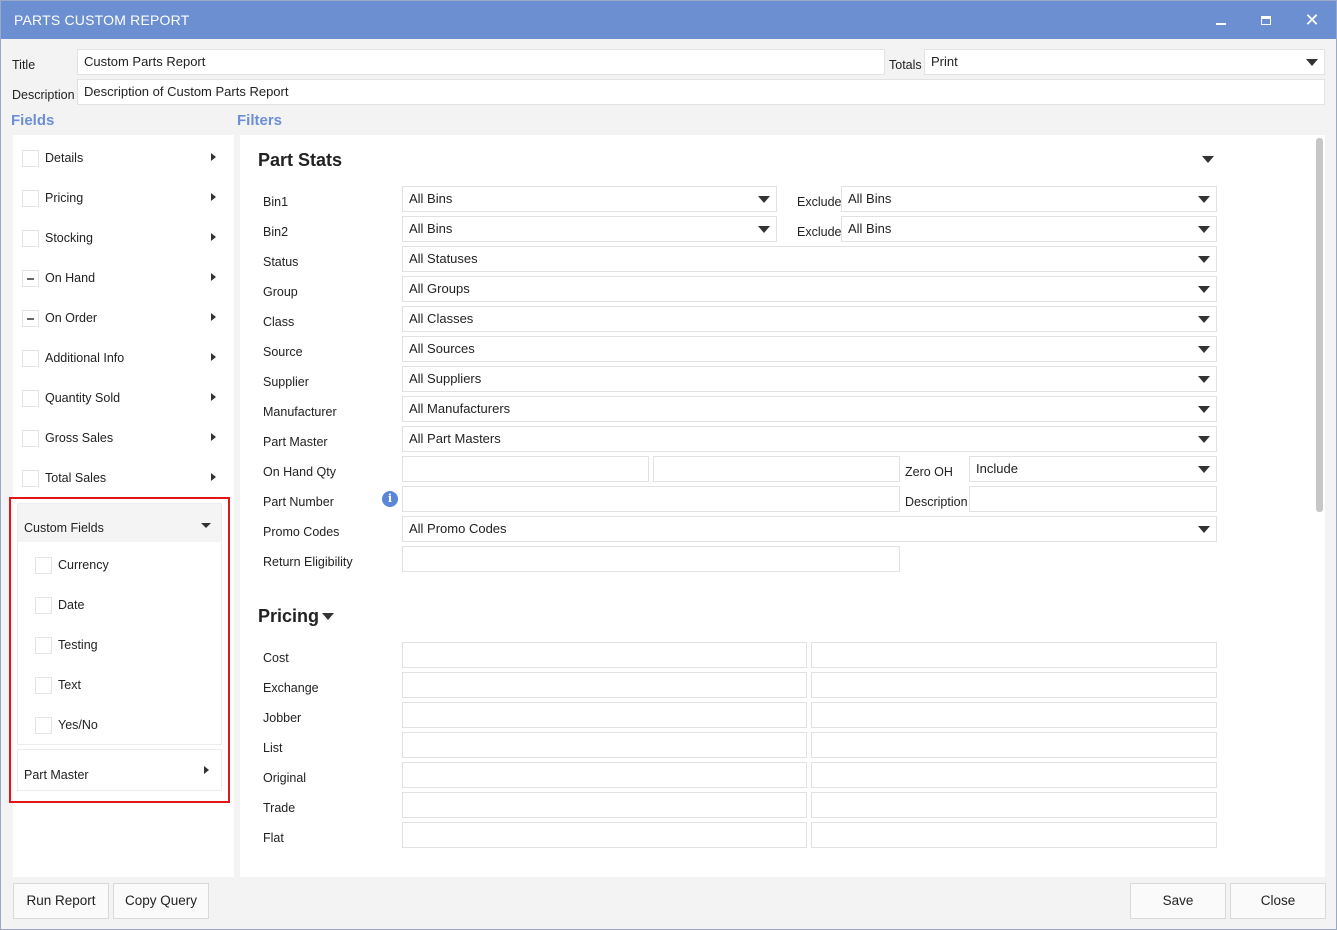 Image resolution: width=1337 pixels, height=930 pixels. What do you see at coordinates (439, 288) in the screenshot?
I see `group-value: All Groups` at bounding box center [439, 288].